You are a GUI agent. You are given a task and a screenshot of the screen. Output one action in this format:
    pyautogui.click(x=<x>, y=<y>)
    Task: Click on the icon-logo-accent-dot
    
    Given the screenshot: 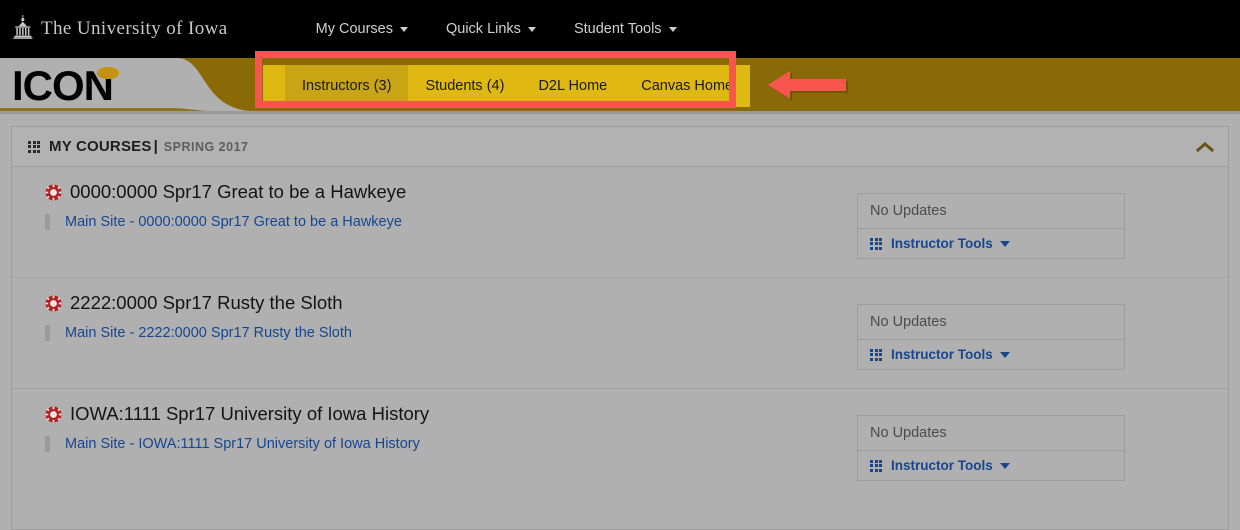 What is the action you would take?
    pyautogui.click(x=108, y=73)
    